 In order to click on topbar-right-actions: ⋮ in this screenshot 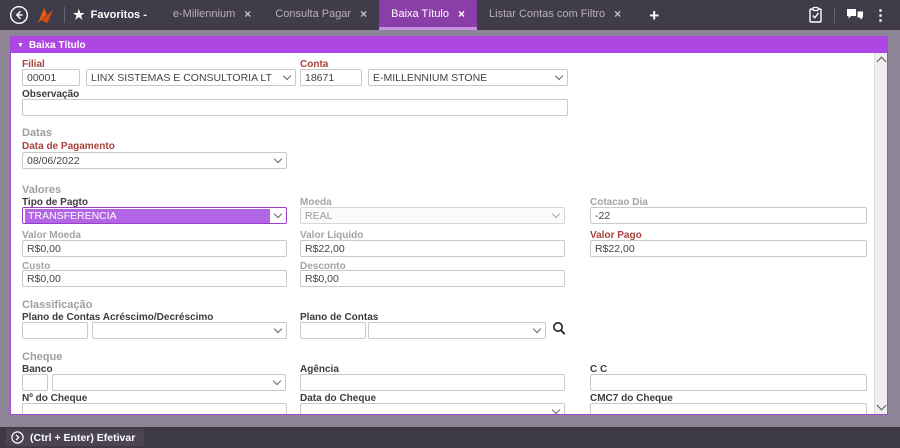, I will do `click(849, 15)`.